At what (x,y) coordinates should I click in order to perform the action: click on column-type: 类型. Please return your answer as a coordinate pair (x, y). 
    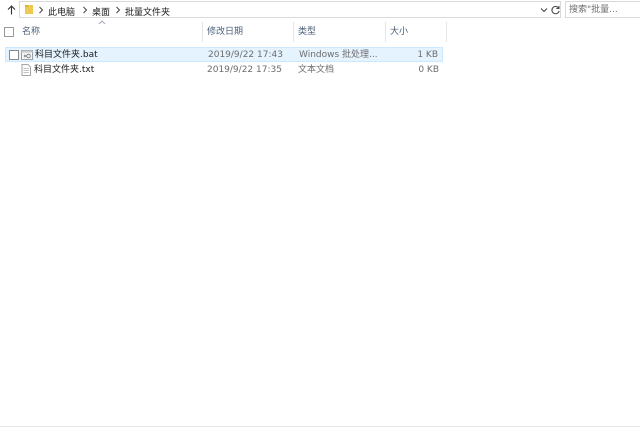
    Looking at the image, I should click on (339, 32).